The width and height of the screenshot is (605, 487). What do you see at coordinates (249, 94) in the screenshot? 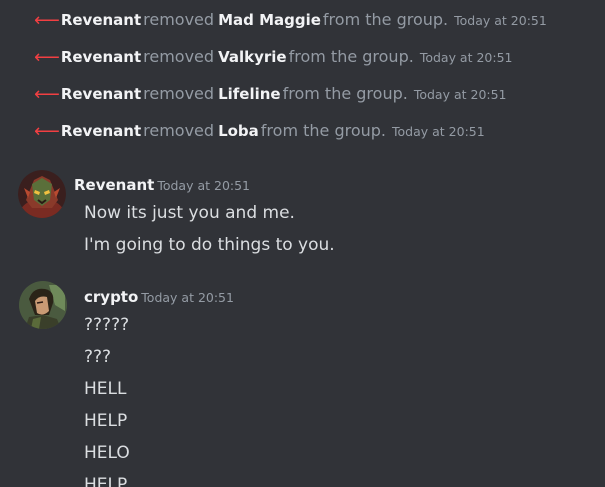
I see `system-target: Lifeline` at bounding box center [249, 94].